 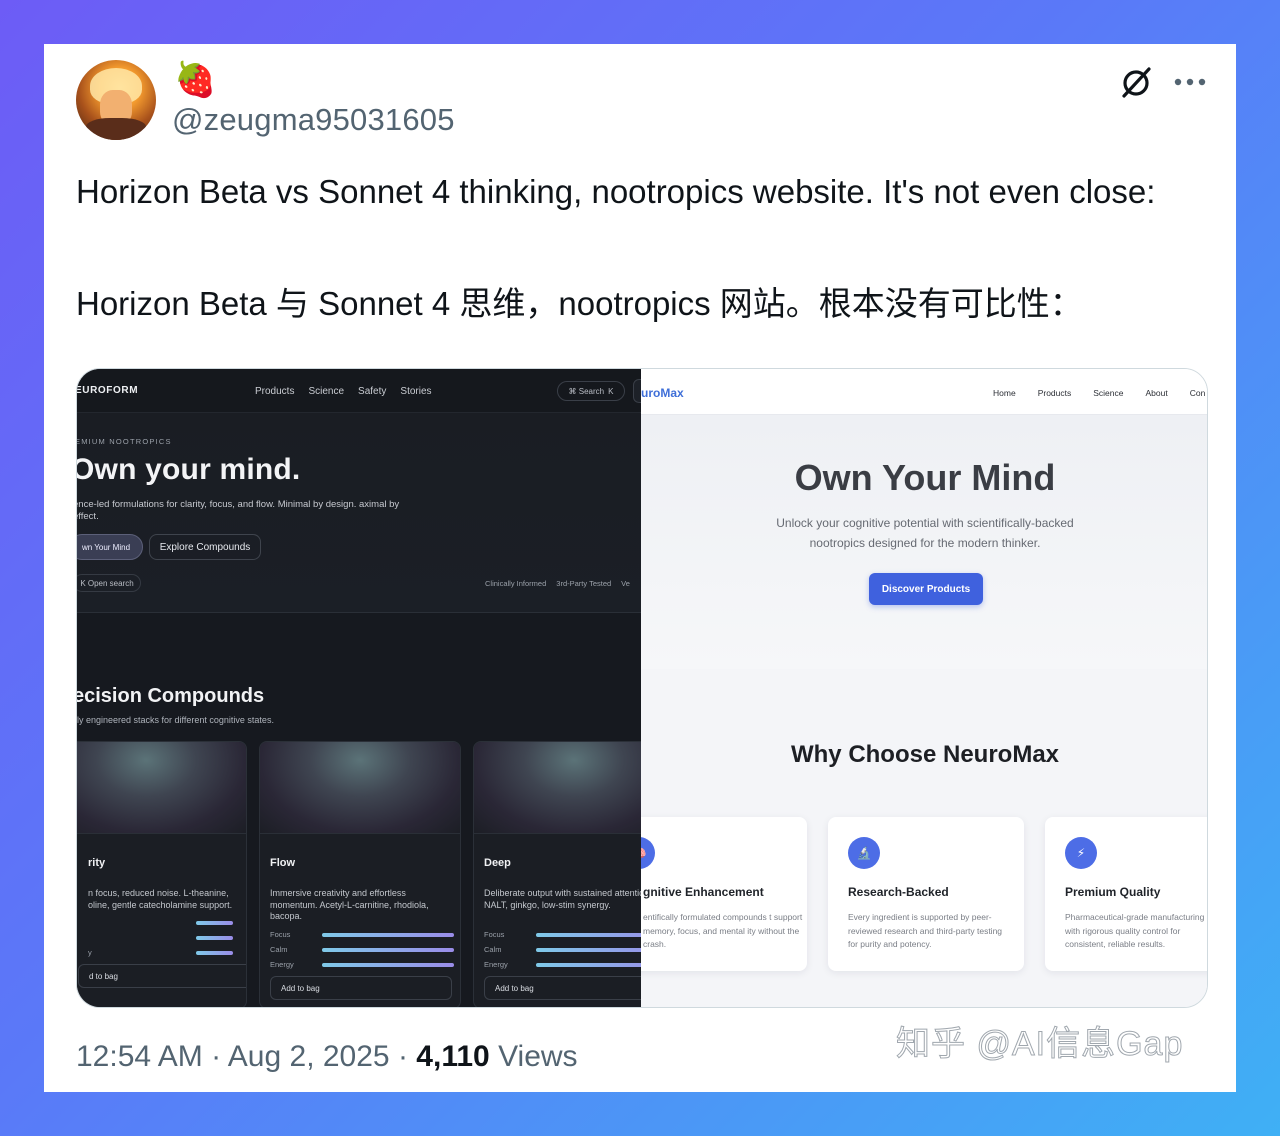 What do you see at coordinates (116, 100) in the screenshot?
I see `avatar` at bounding box center [116, 100].